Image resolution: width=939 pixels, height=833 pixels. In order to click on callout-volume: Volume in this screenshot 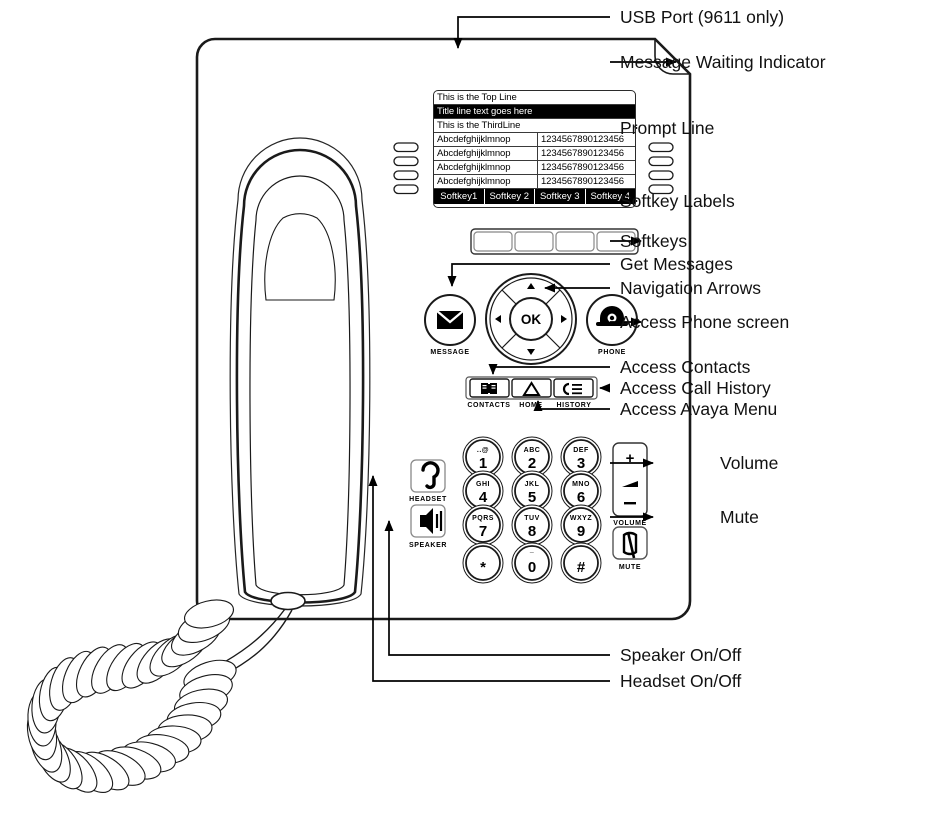, I will do `click(749, 463)`.